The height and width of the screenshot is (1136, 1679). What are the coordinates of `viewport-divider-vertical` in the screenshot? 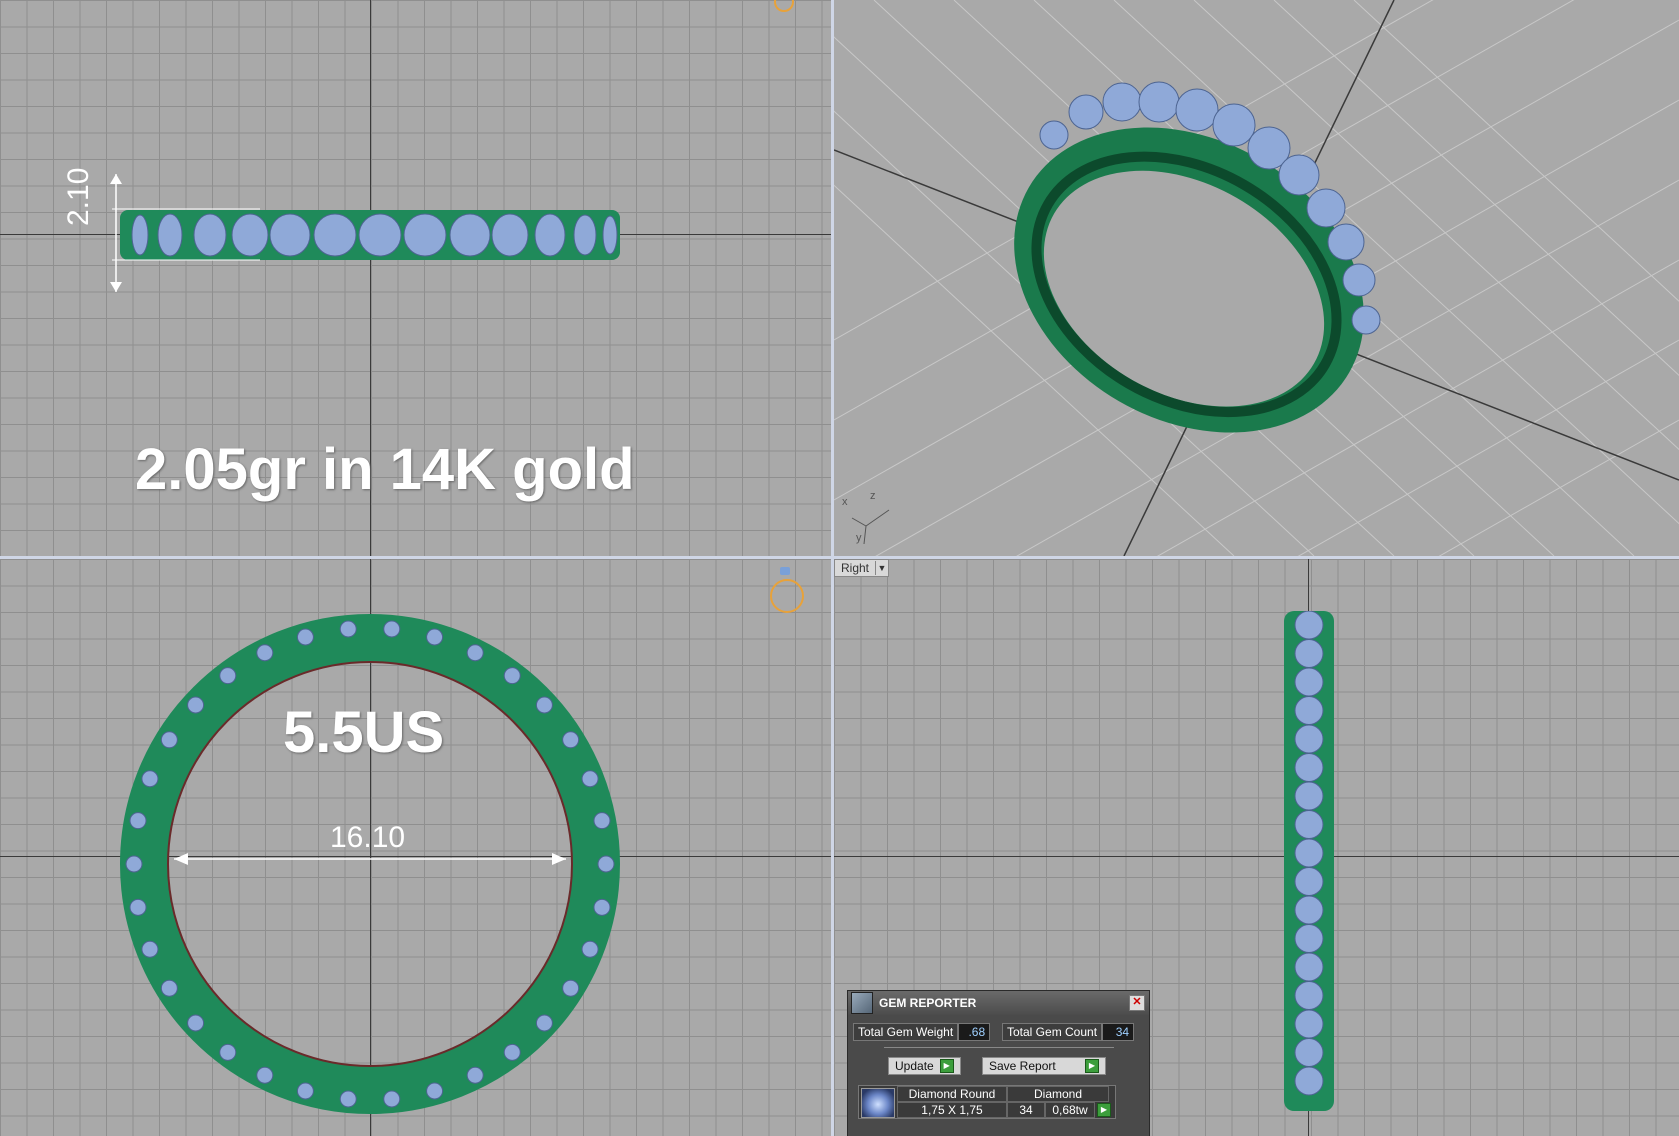 It's located at (832, 568).